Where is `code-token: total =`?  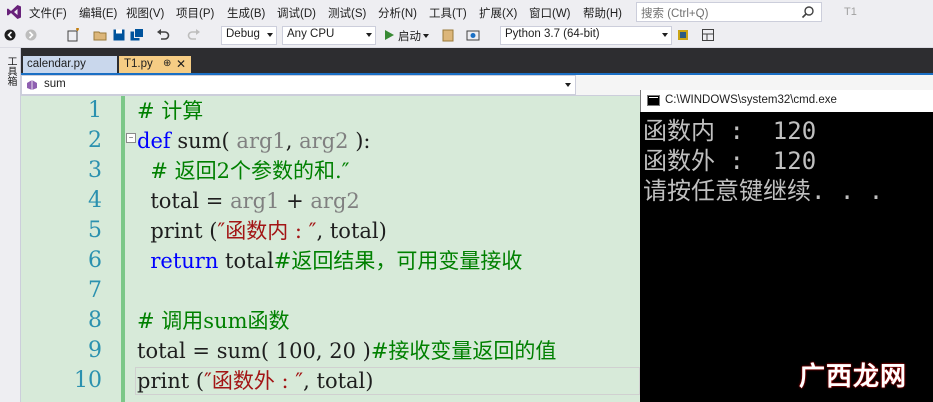
code-token: total = is located at coordinates (184, 201).